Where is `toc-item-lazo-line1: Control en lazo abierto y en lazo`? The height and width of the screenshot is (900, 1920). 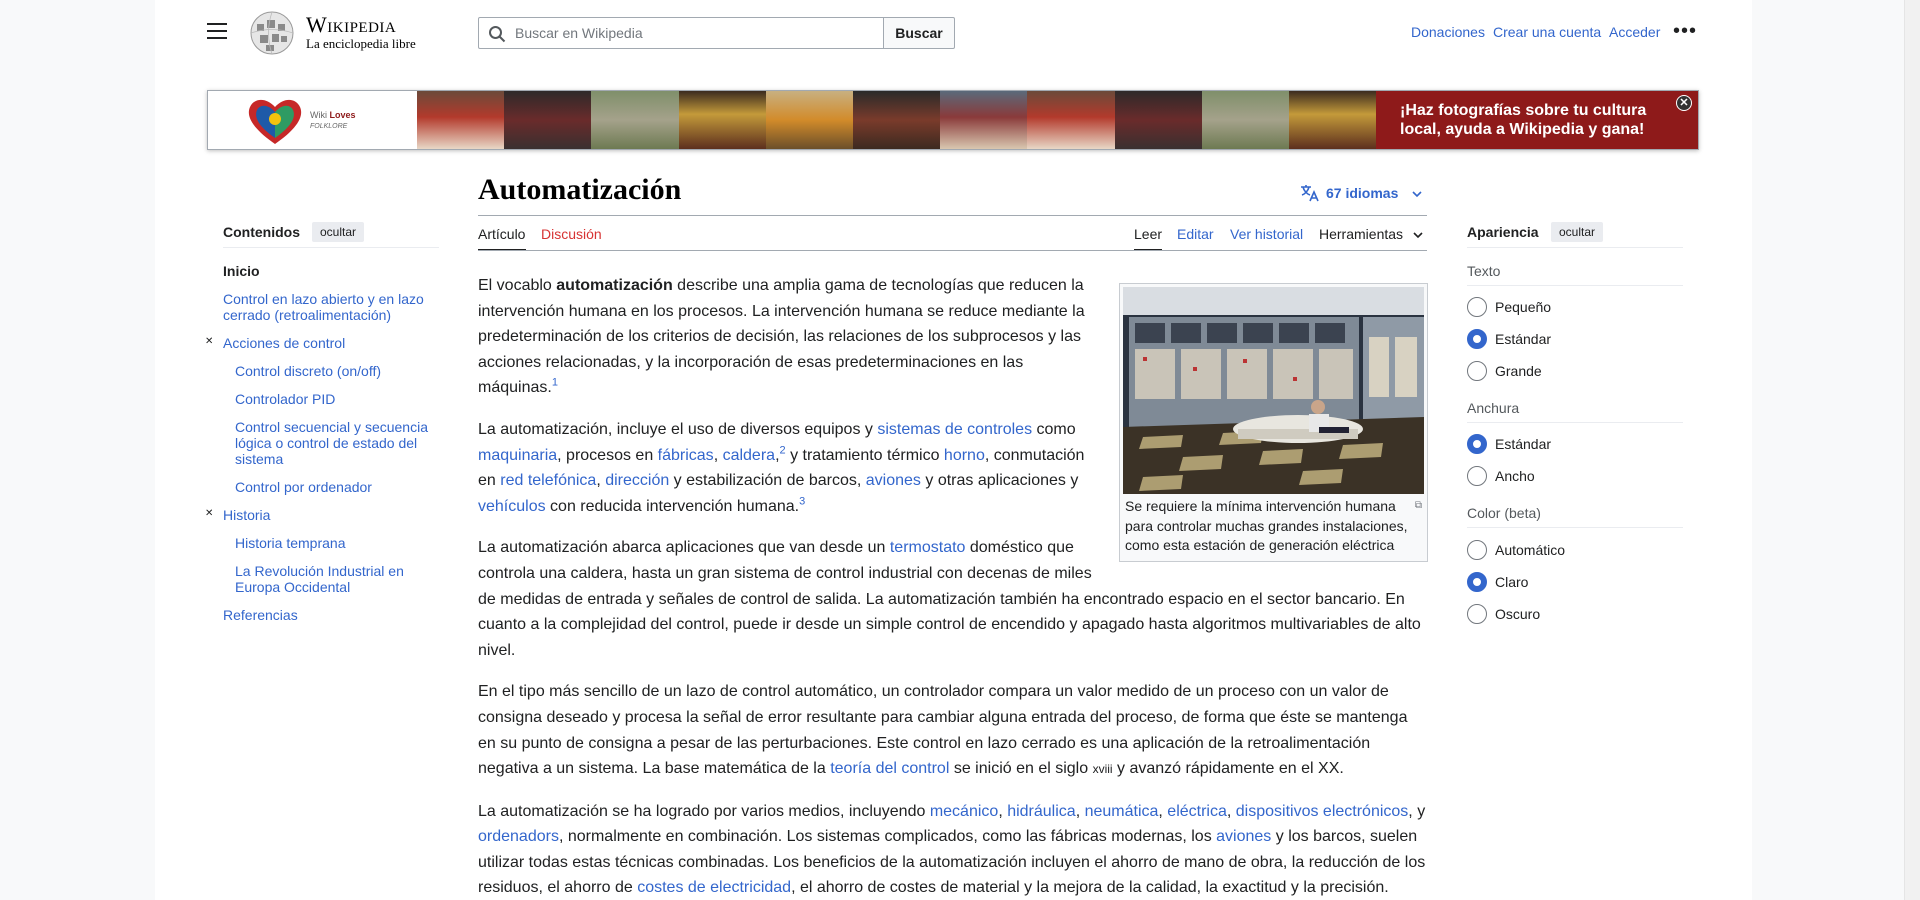 toc-item-lazo-line1: Control en lazo abierto y en lazo is located at coordinates (323, 299).